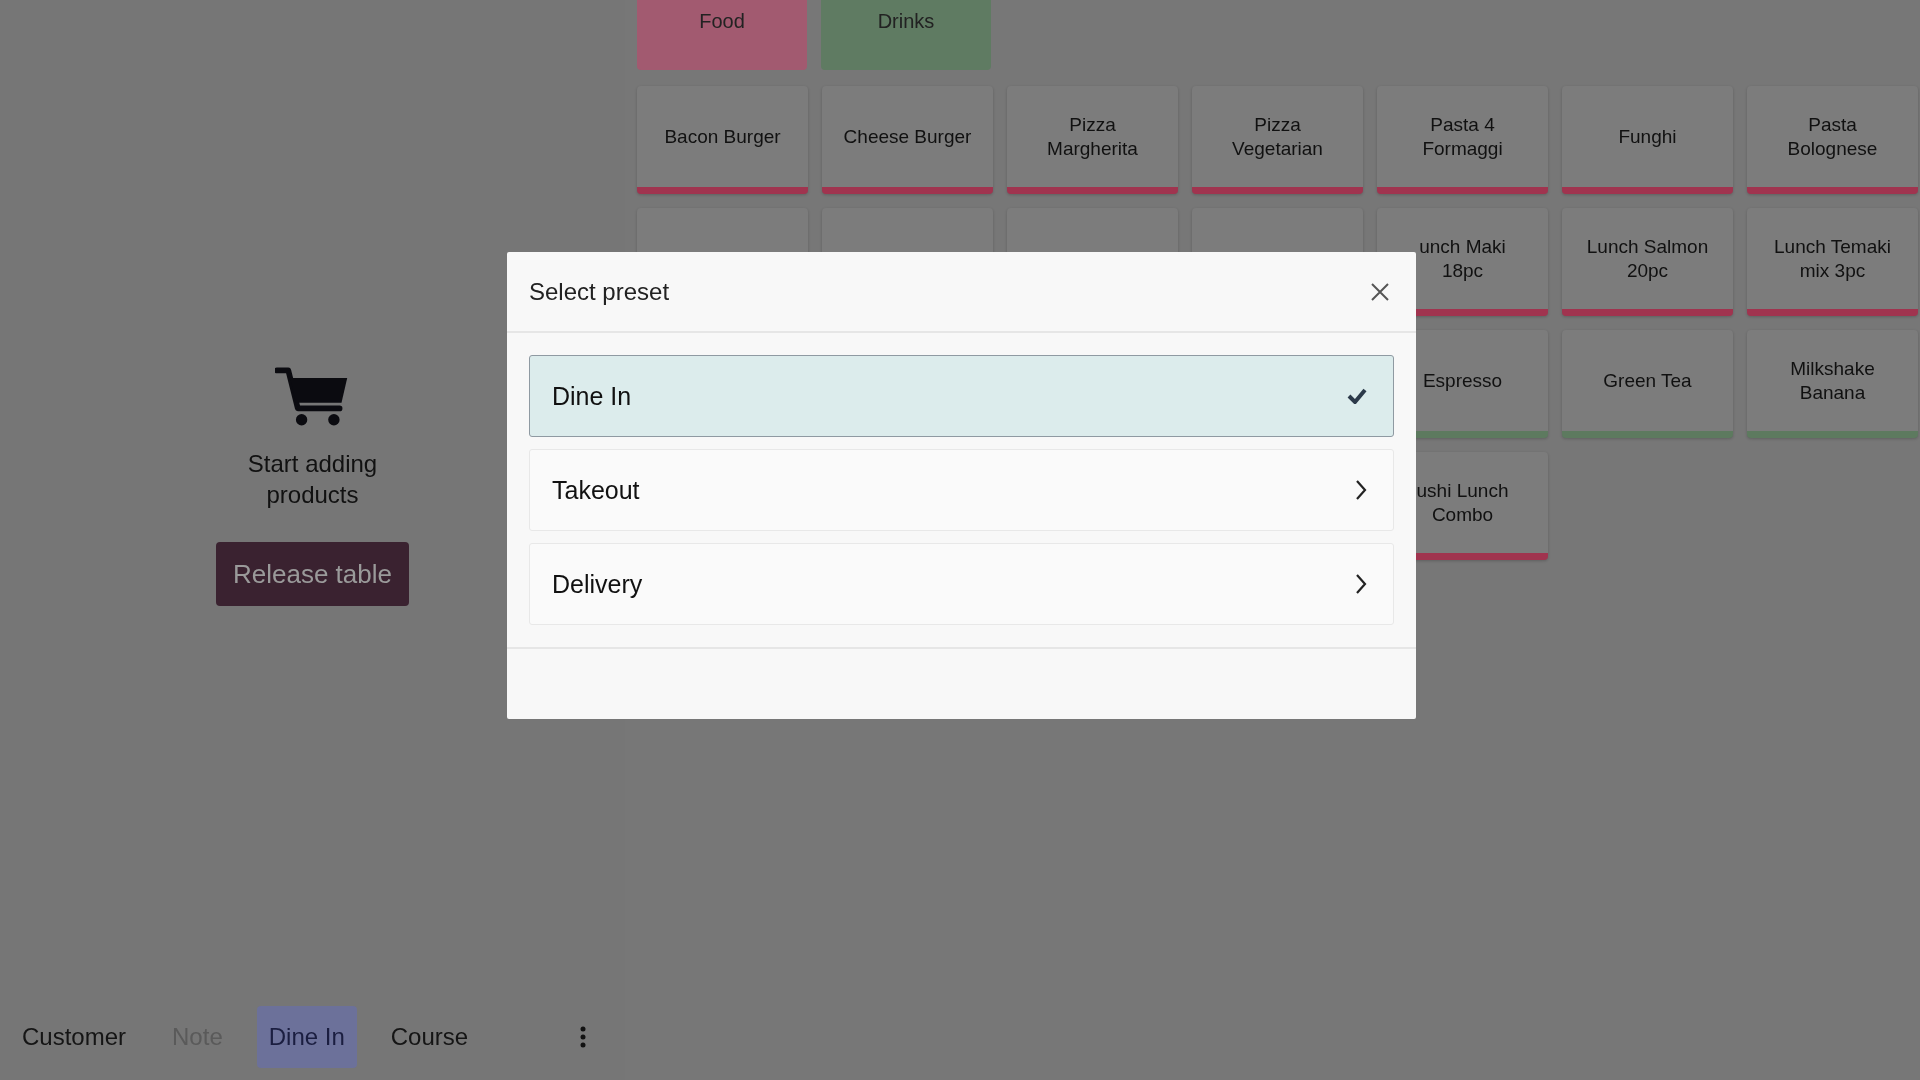  I want to click on product-tile: Pasta Bolognese, so click(1832, 140).